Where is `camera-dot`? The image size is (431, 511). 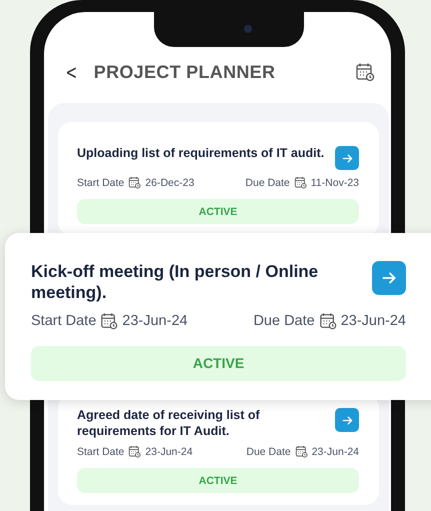
camera-dot is located at coordinates (248, 29).